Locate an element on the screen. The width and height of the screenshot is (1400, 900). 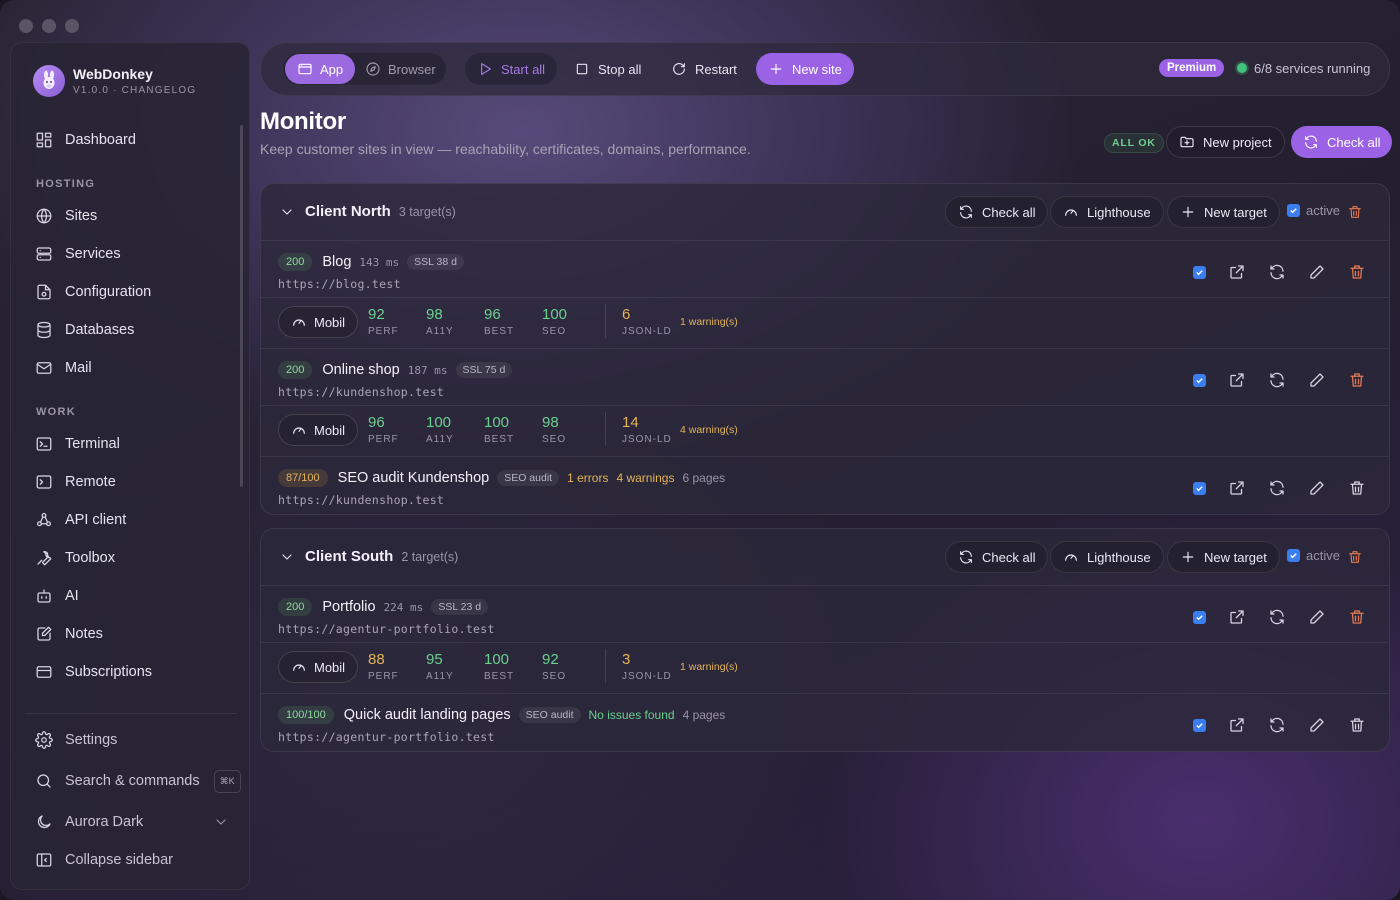
sidebar-item-settings: Settings is located at coordinates (76, 740).